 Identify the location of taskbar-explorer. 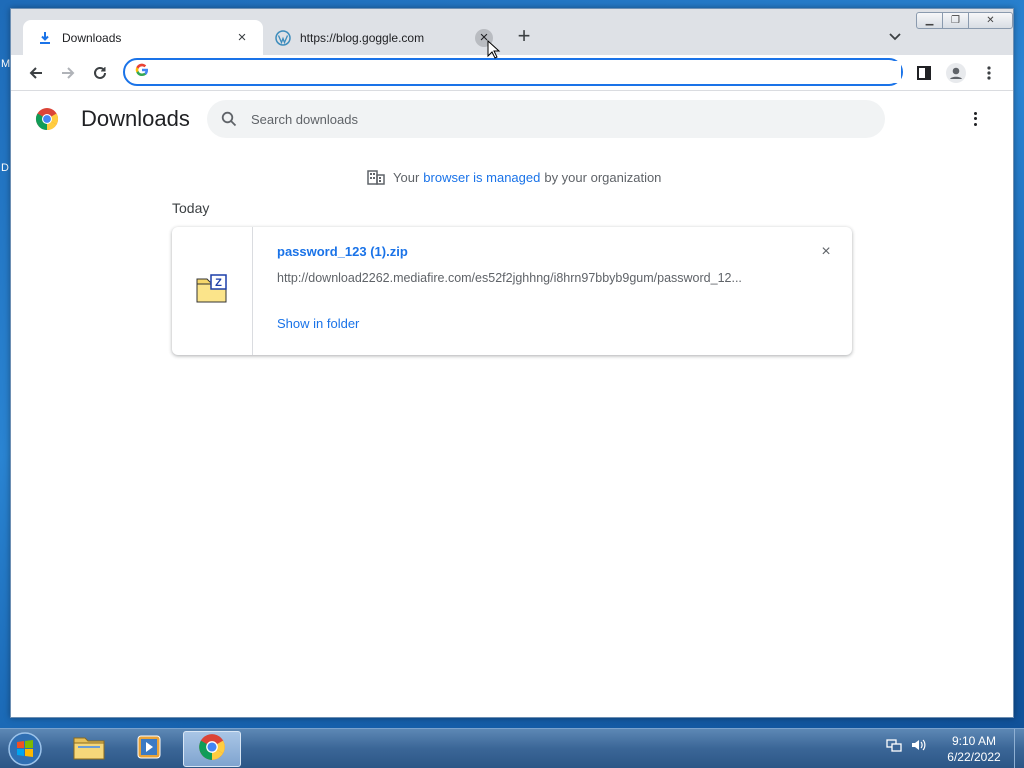
(89, 749).